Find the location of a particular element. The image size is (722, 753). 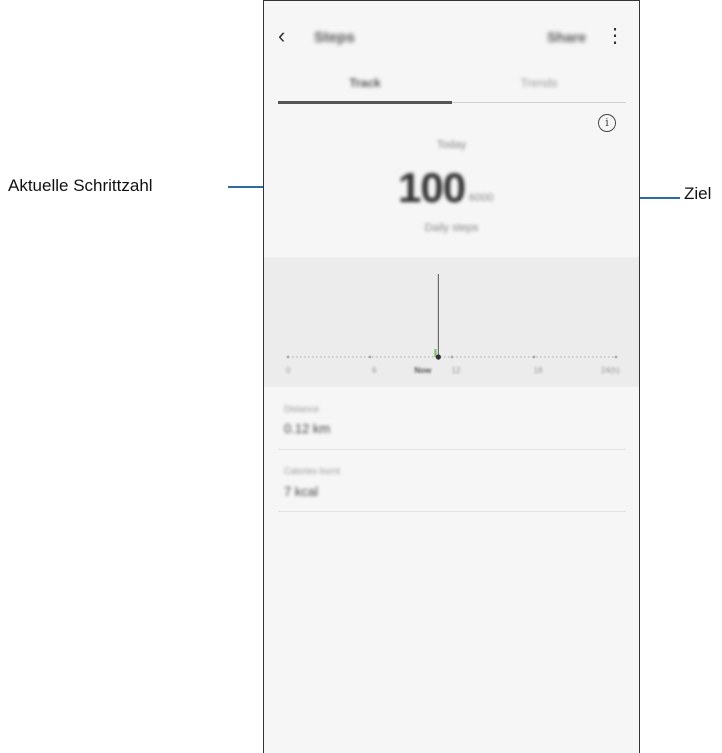

current-steps-callout: Aktuelle Schrittzahl is located at coordinates (80, 185).